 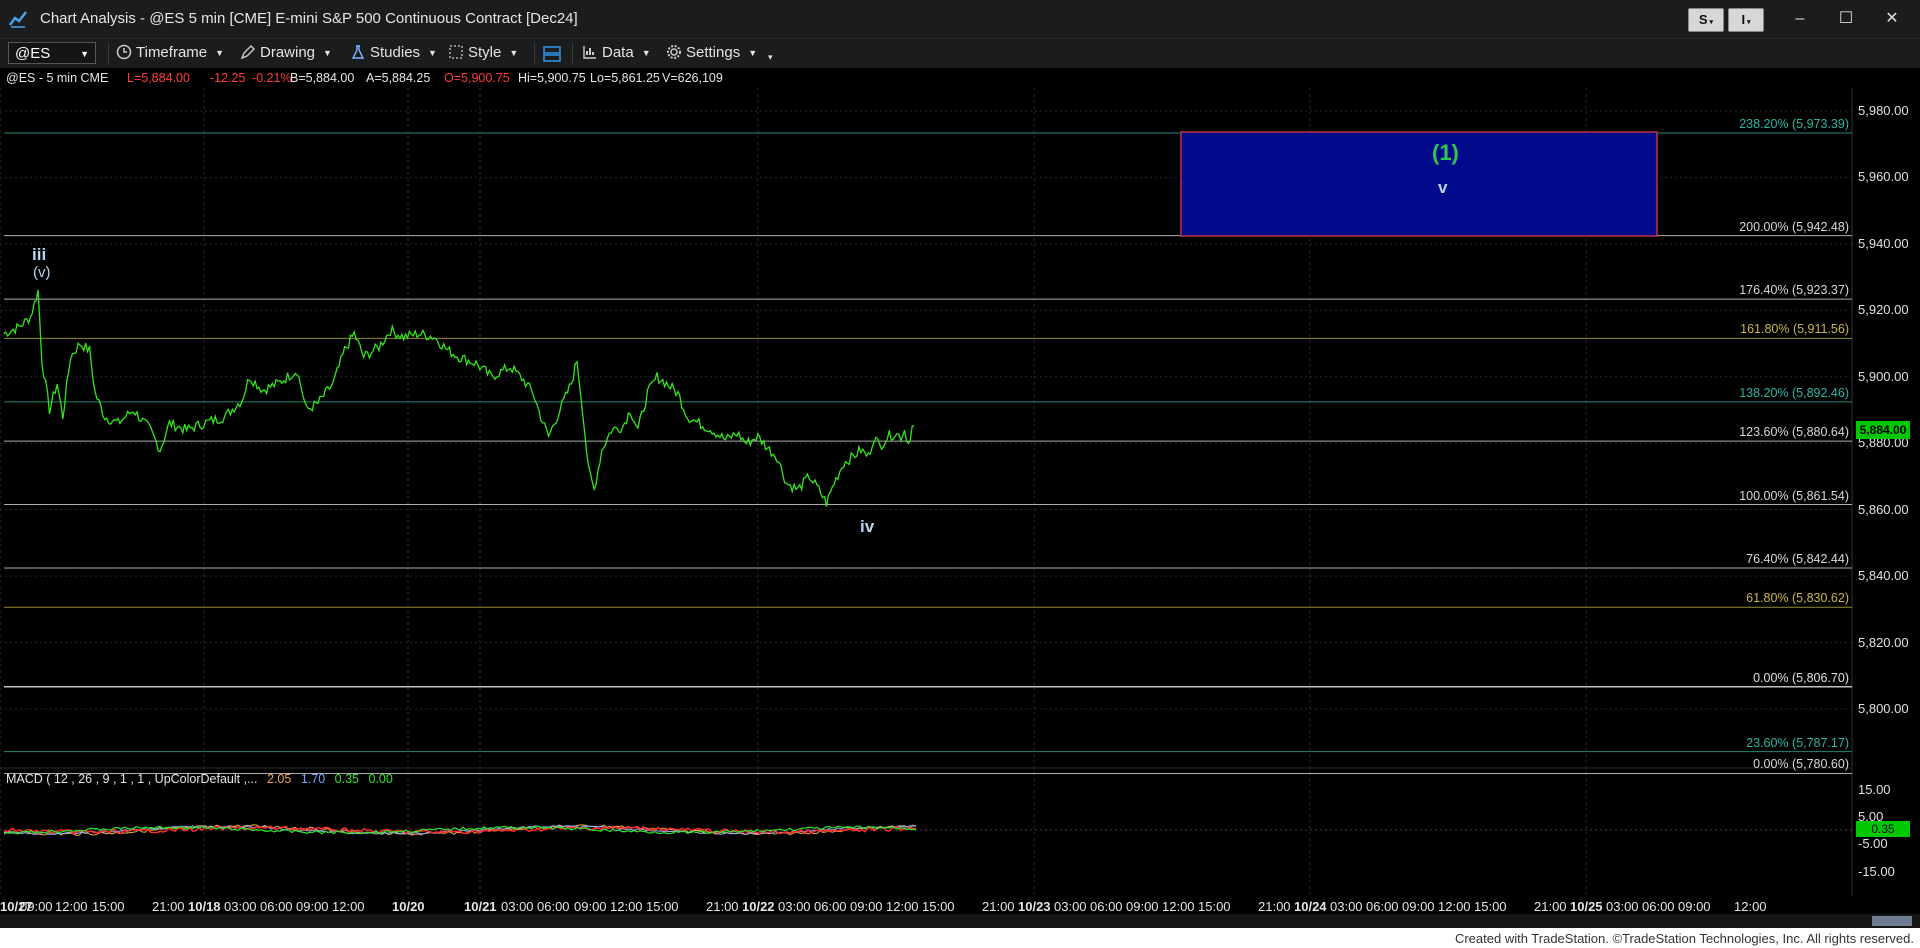 What do you see at coordinates (1454, 906) in the screenshot?
I see `time-tick-35: 12:00` at bounding box center [1454, 906].